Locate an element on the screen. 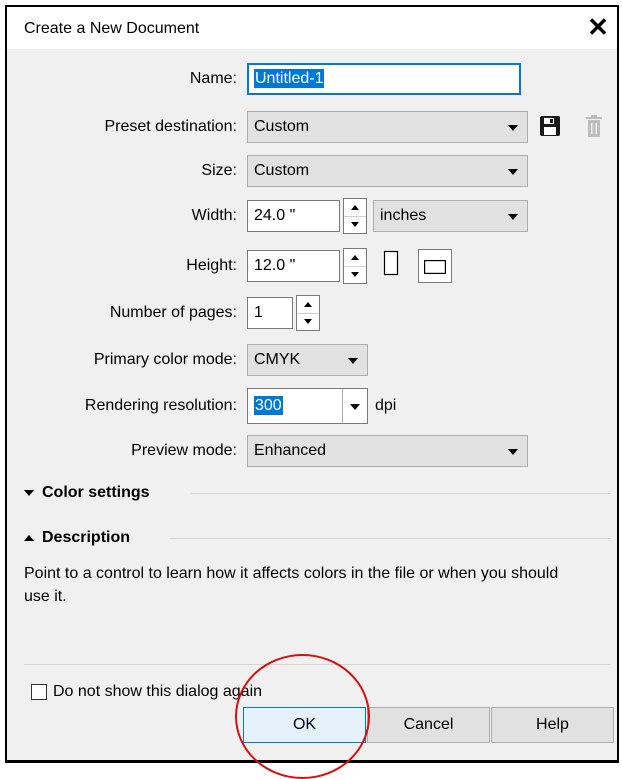 This screenshot has height=779, width=622. dpi-label: dpi is located at coordinates (386, 405).